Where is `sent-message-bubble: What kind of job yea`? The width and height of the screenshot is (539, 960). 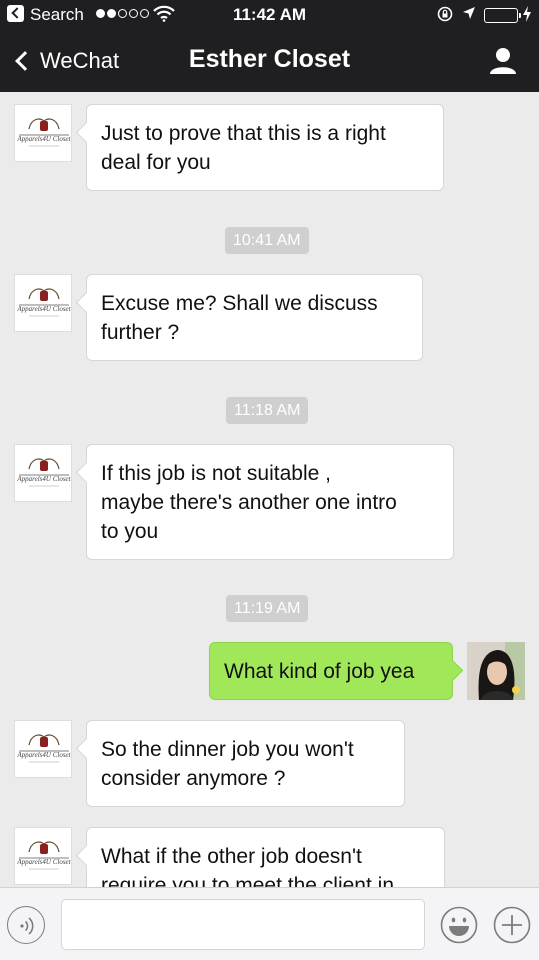
sent-message-bubble: What kind of job yea is located at coordinates (331, 671).